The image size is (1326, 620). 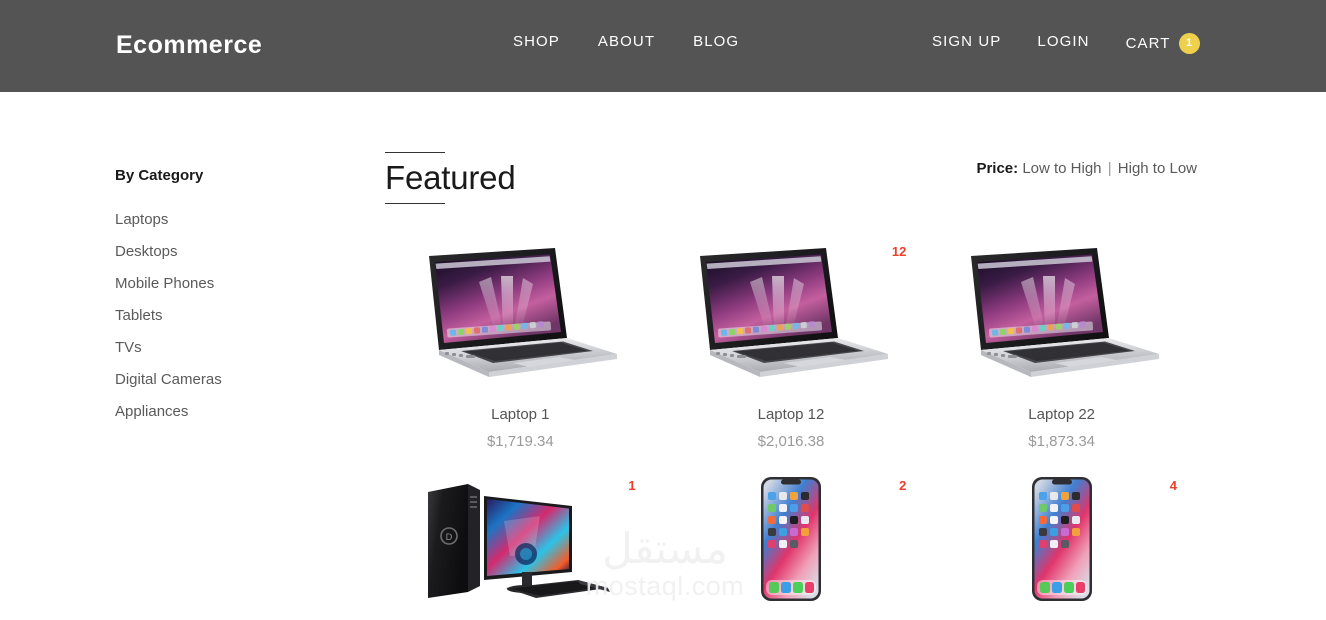 What do you see at coordinates (449, 538) in the screenshot?
I see `svg-text: D` at bounding box center [449, 538].